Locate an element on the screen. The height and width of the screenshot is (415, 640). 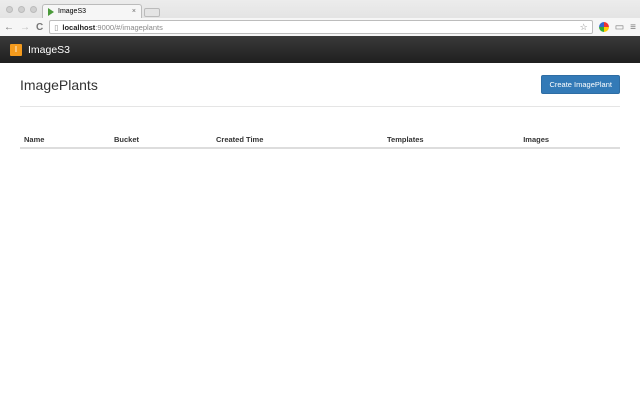
back-icon: ← is located at coordinates (9, 27).